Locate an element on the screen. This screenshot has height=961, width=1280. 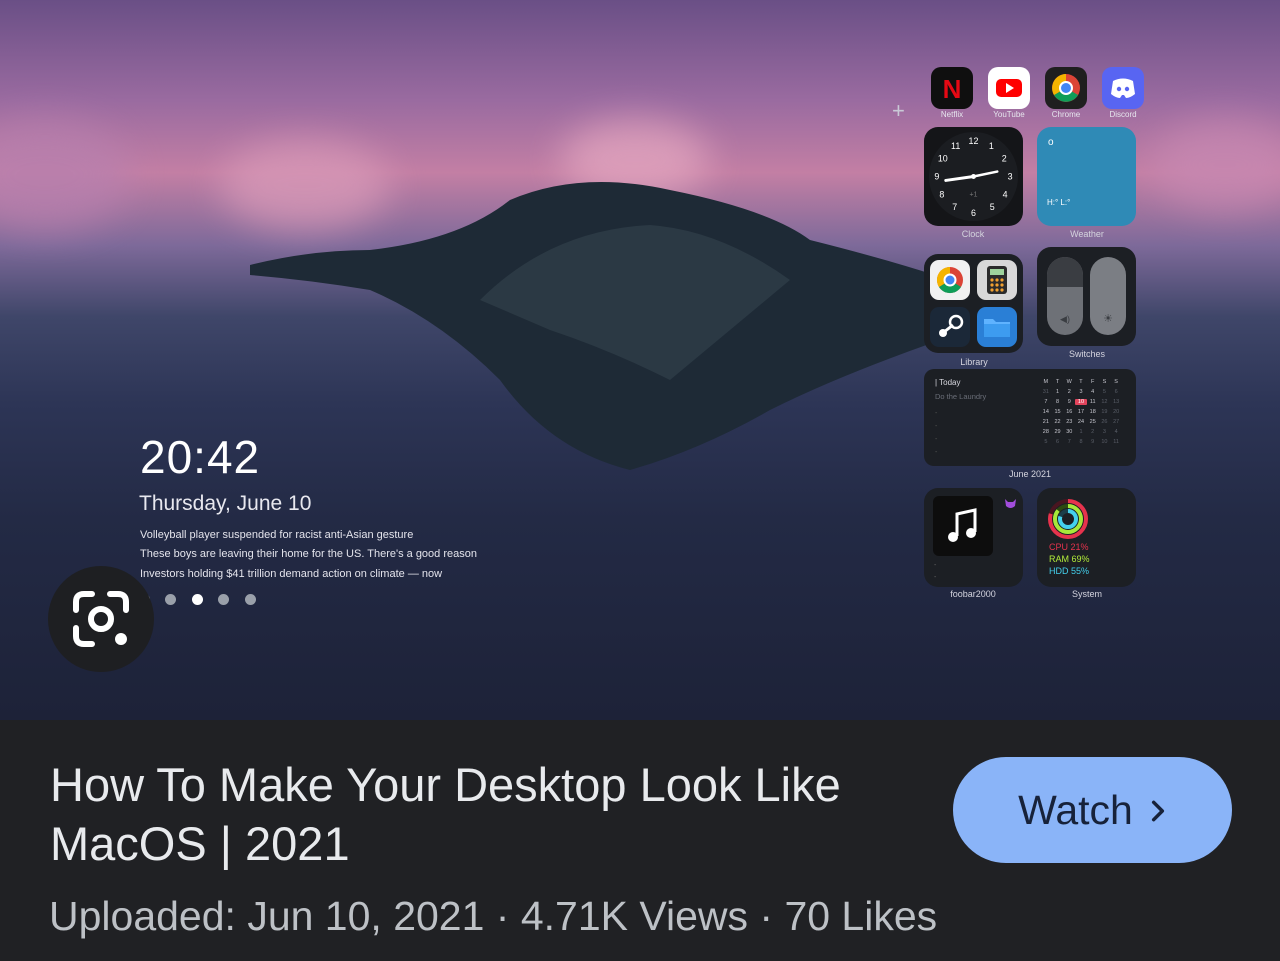
todo-bullets: ---- is located at coordinates (936, 433).